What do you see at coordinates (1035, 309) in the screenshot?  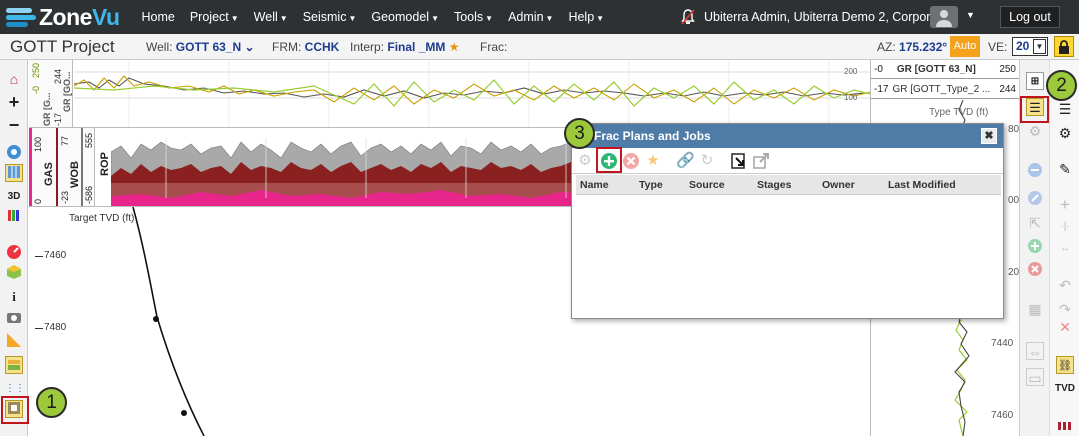 I see `table-icon: ▦` at bounding box center [1035, 309].